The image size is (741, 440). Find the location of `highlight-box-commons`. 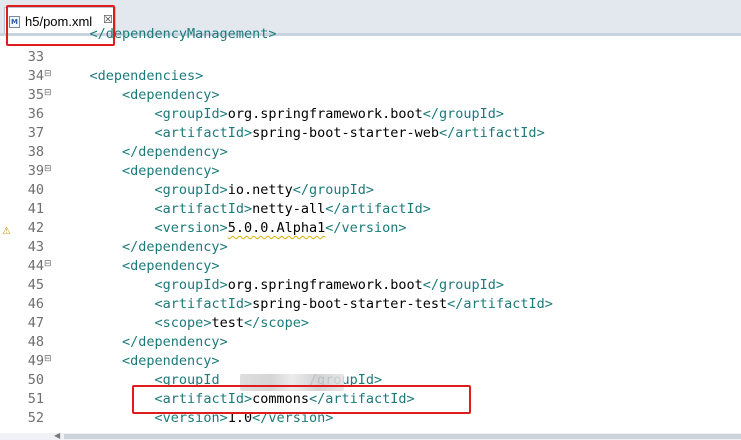

highlight-box-commons is located at coordinates (301, 399).